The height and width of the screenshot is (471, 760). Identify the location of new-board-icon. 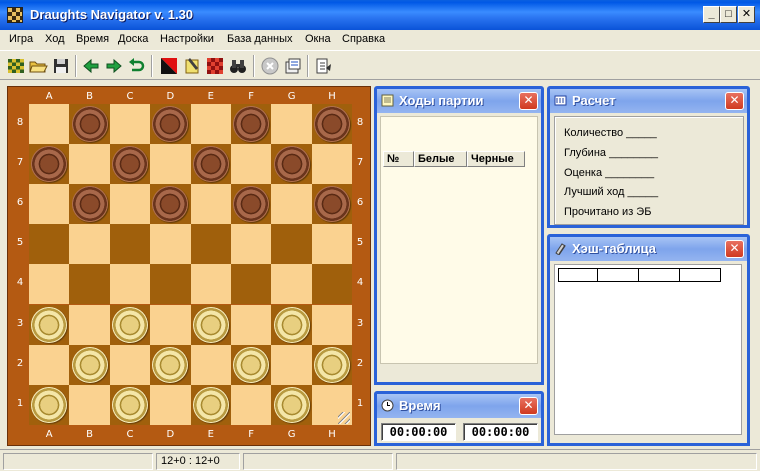
(16, 66).